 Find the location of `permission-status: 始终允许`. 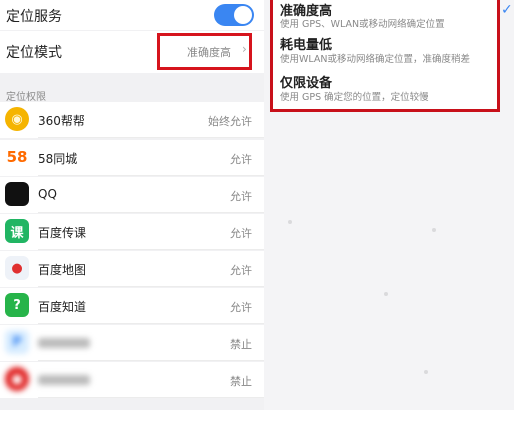

permission-status: 始终允许 is located at coordinates (230, 121).